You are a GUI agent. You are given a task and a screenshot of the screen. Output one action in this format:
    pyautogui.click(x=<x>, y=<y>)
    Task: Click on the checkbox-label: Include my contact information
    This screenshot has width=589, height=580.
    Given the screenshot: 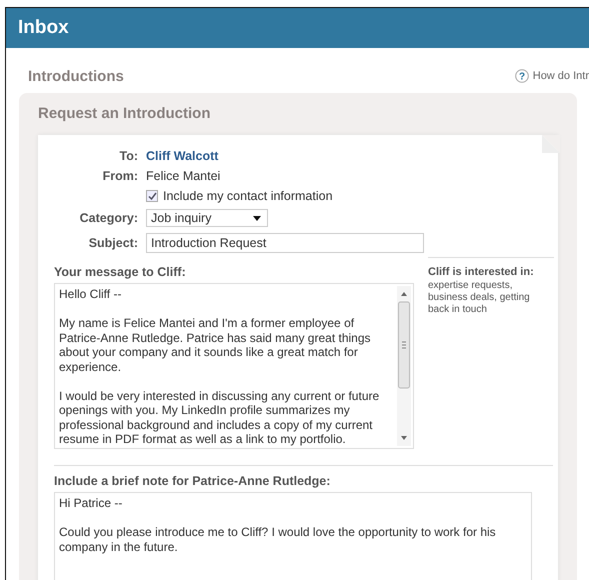 What is the action you would take?
    pyautogui.click(x=248, y=196)
    